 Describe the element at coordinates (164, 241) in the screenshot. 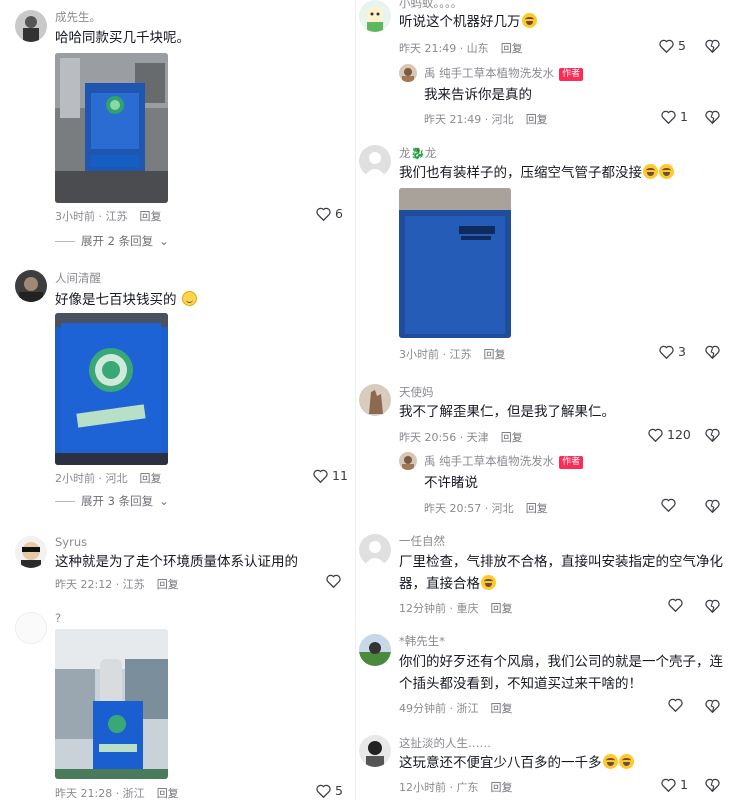

I see `chevron-down-icon: ⌄` at that location.